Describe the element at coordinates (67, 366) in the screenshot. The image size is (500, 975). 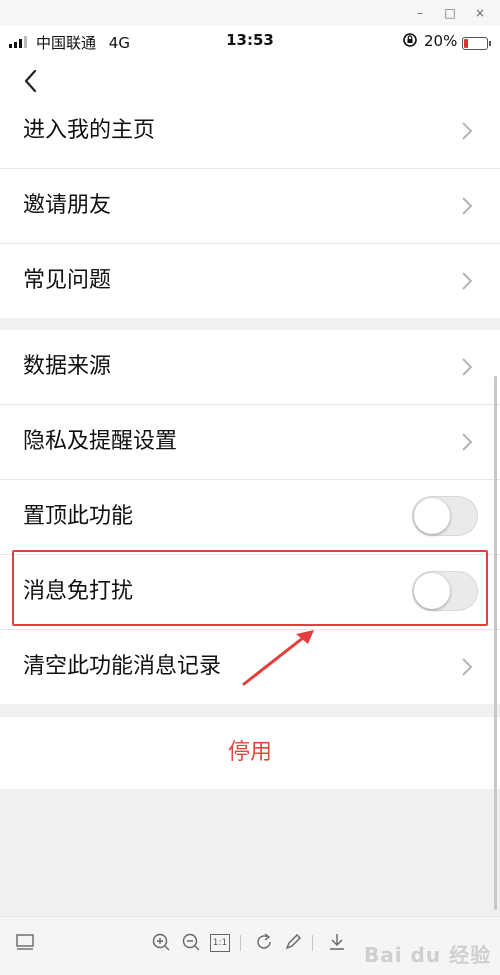
I see `menu-item-label: 数据来源` at that location.